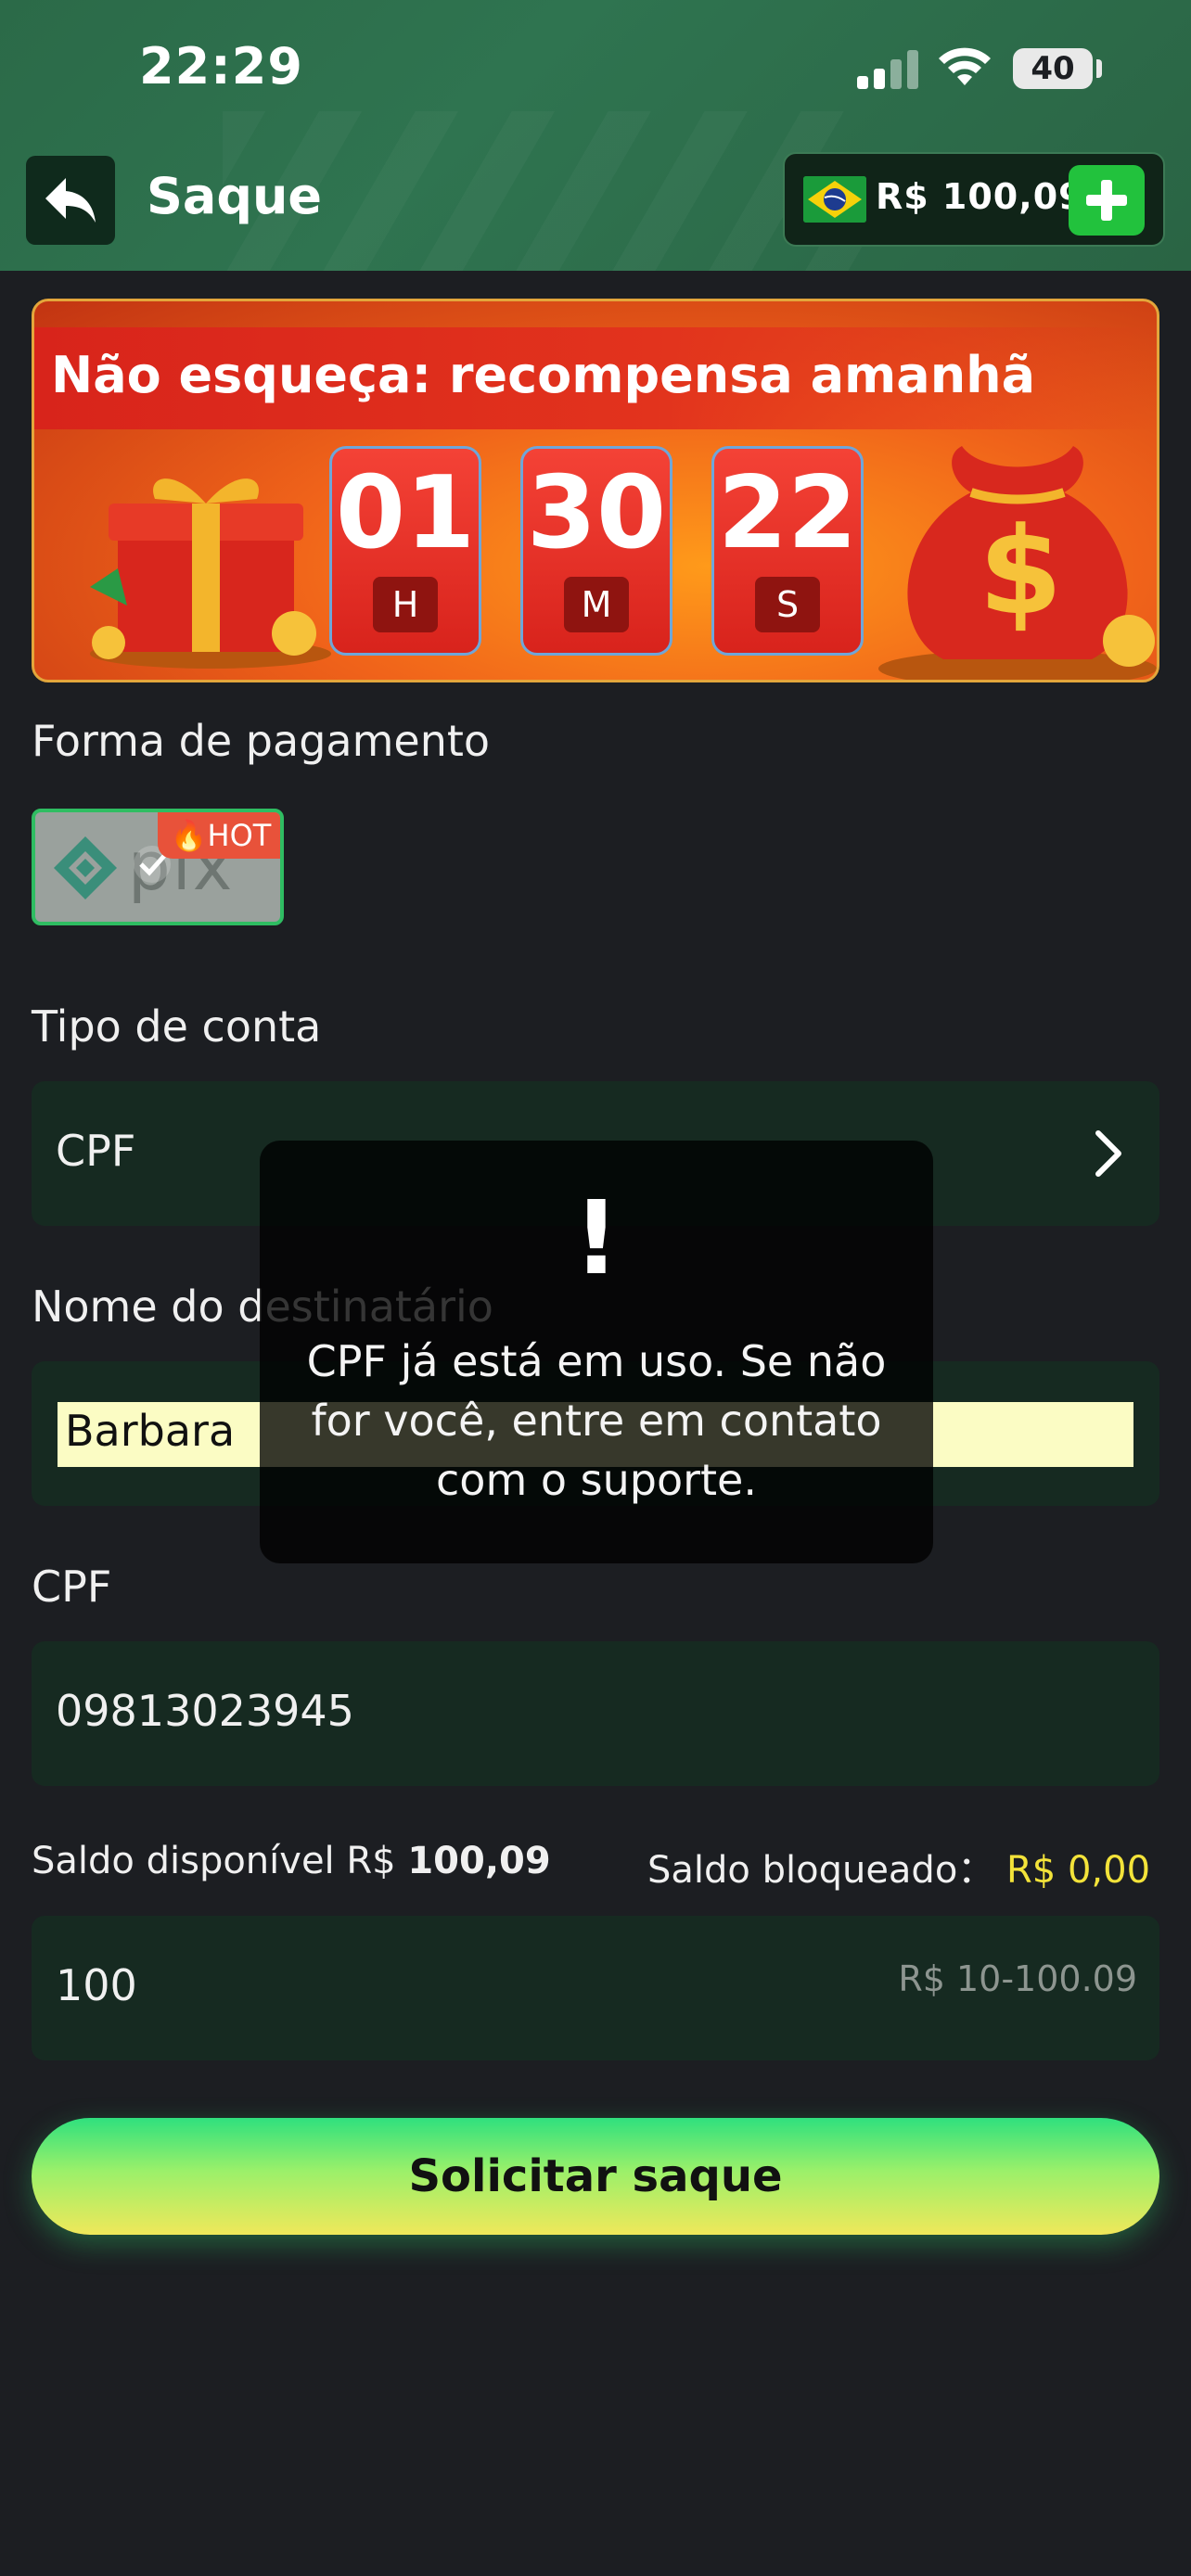 This screenshot has width=1191, height=2576. I want to click on back-button, so click(70, 201).